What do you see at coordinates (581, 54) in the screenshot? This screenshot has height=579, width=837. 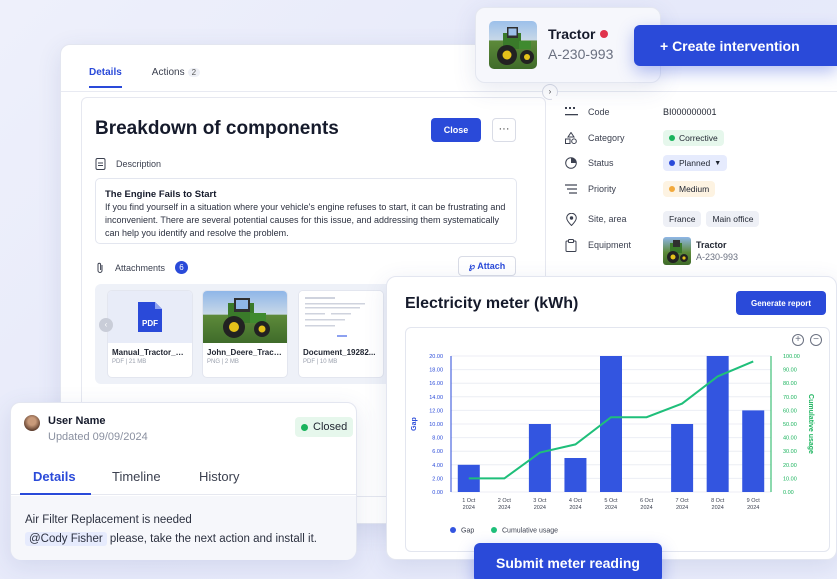 I see `tractor-code: A-230-993` at bounding box center [581, 54].